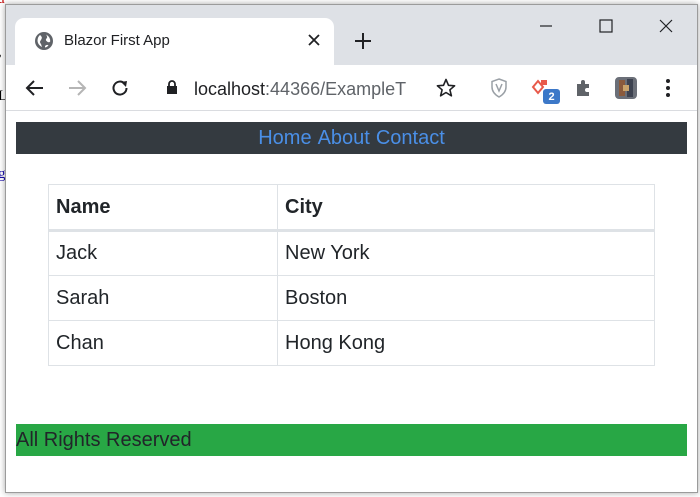  I want to click on column-header-city: City, so click(466, 208).